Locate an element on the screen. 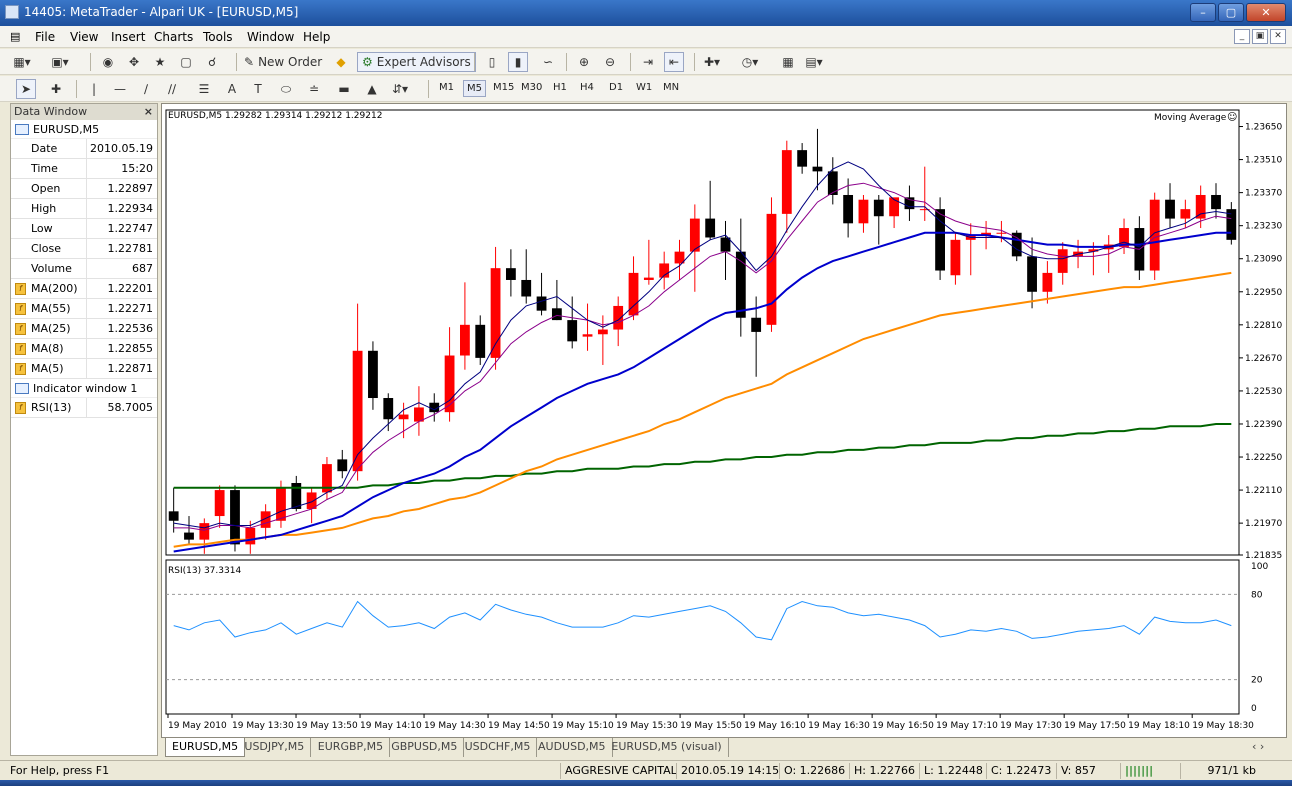  status-traffic: 971/1 kb is located at coordinates (1220, 771).